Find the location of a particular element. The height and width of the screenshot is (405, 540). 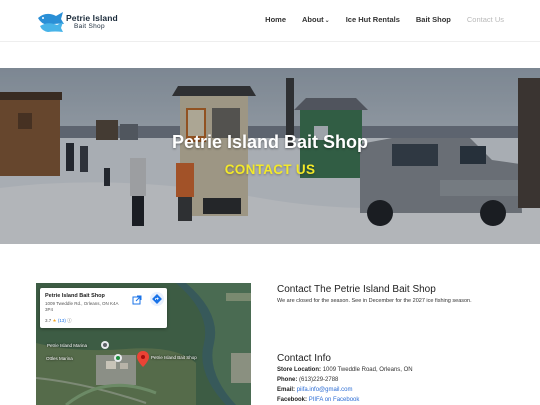

map-place-name: Petrie Island Bait Shop is located at coordinates (75, 296).